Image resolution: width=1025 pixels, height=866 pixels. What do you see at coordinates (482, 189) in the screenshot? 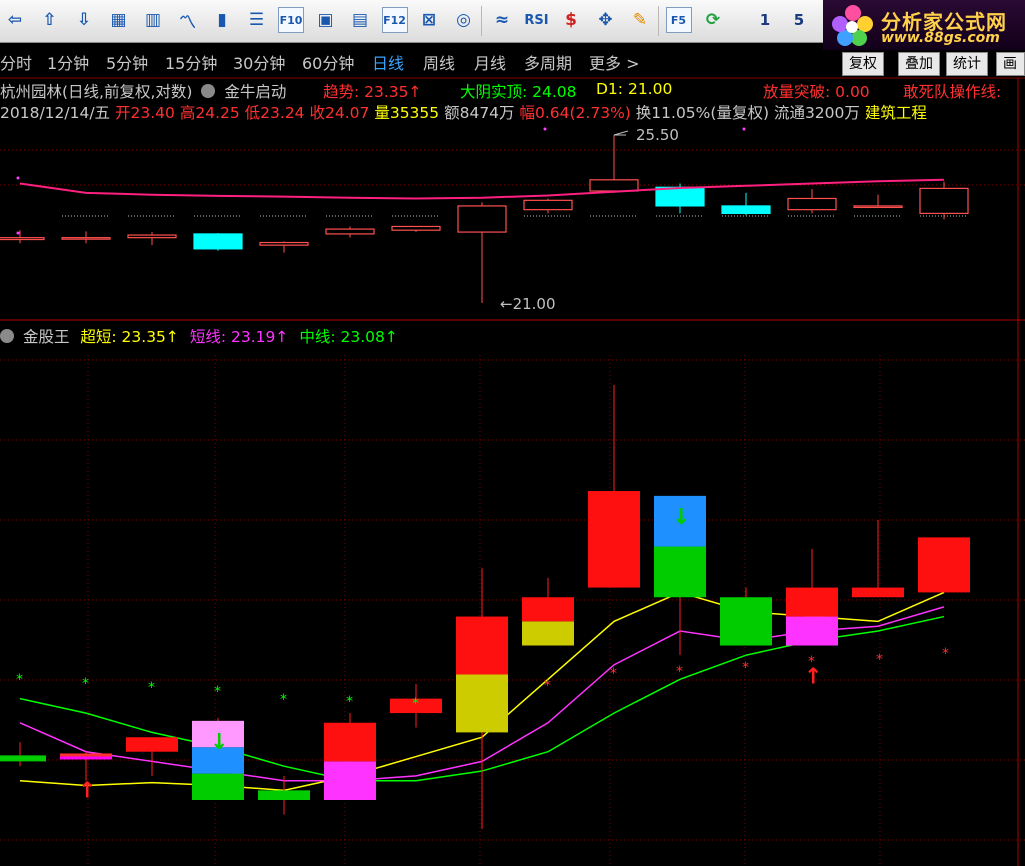
I see `moving-average-line` at bounding box center [482, 189].